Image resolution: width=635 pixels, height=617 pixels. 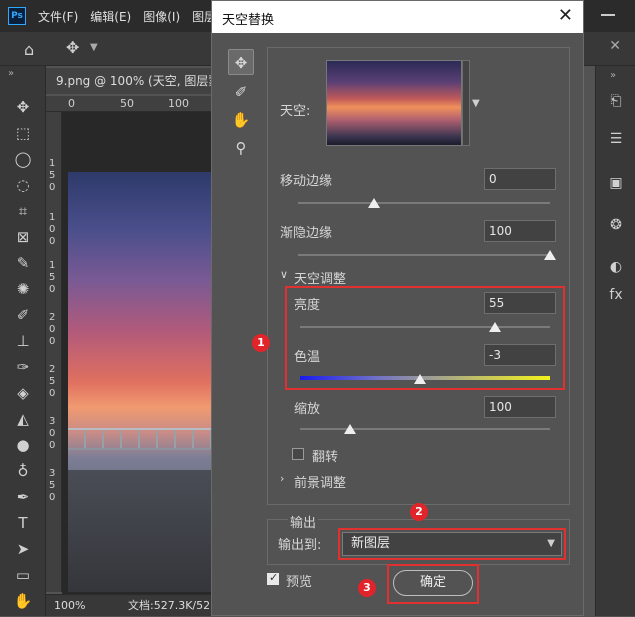 I want to click on ruler-horizontal: 0 50 100, so click(x=131, y=104).